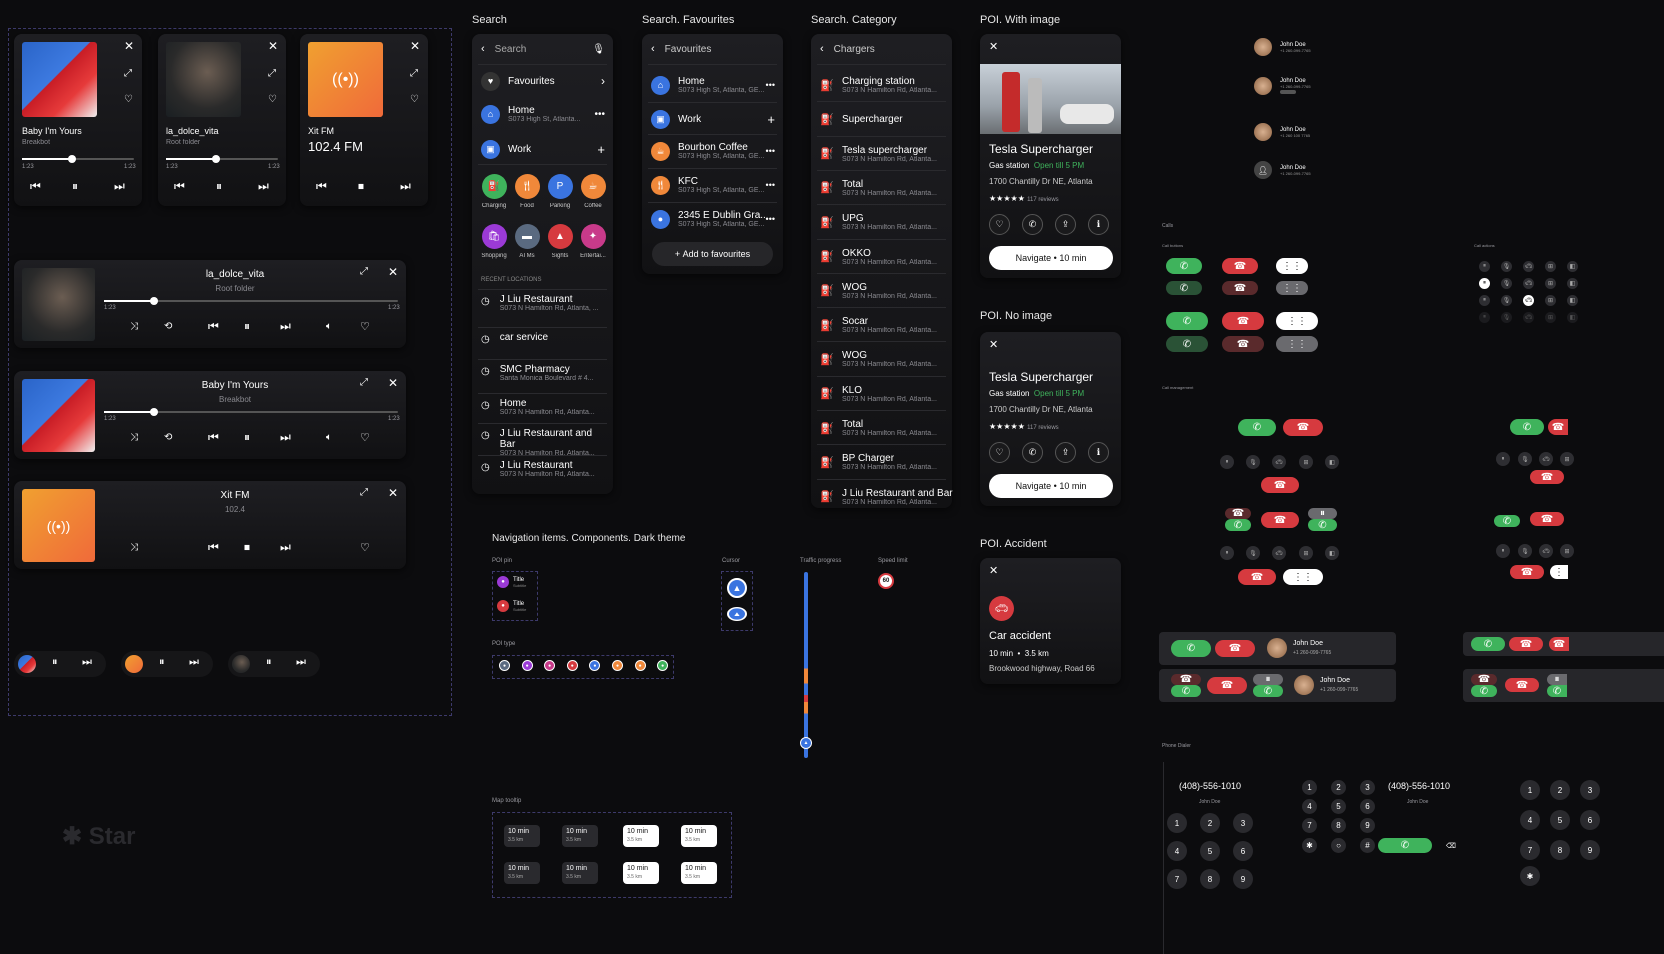  What do you see at coordinates (274, 664) in the screenshot?
I see `mini-player-3: ⏸ ⏭` at bounding box center [274, 664].